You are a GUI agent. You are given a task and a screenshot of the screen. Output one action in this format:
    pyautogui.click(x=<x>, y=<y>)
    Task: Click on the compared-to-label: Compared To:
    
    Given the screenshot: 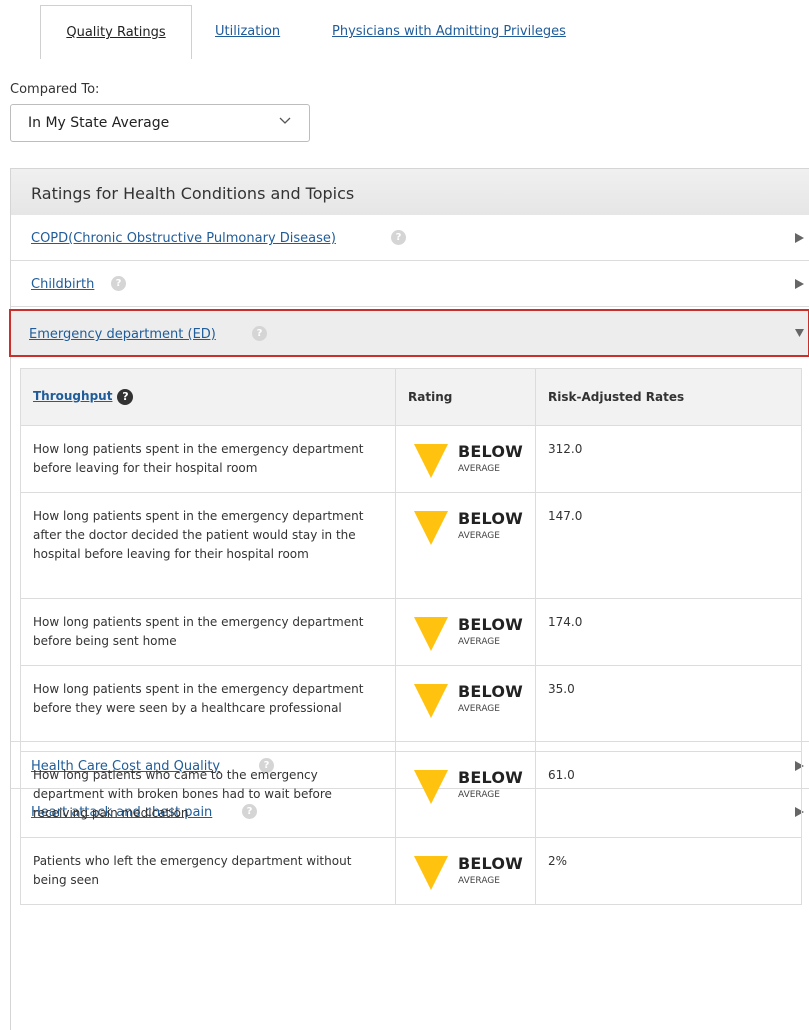 What is the action you would take?
    pyautogui.click(x=55, y=89)
    